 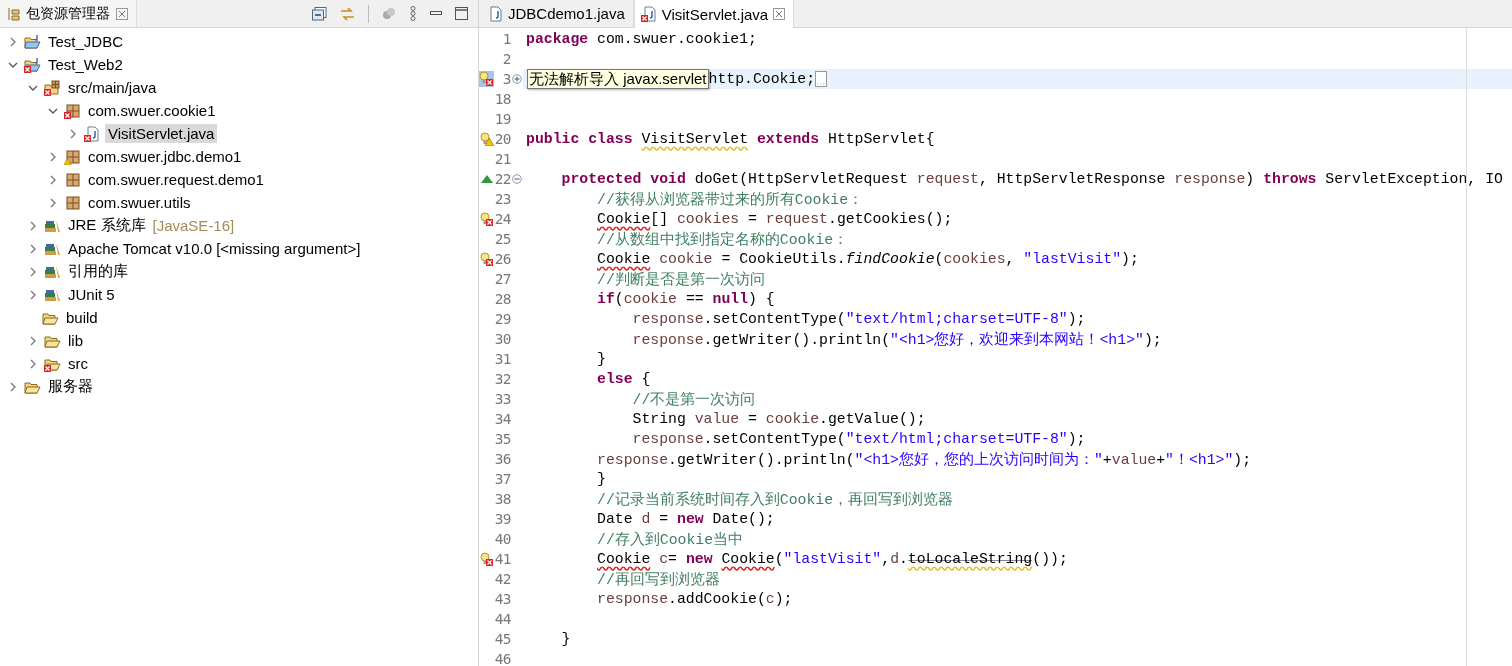 I want to click on code-line: Cookie[] cookies = request.getCookies();, so click(x=774, y=219).